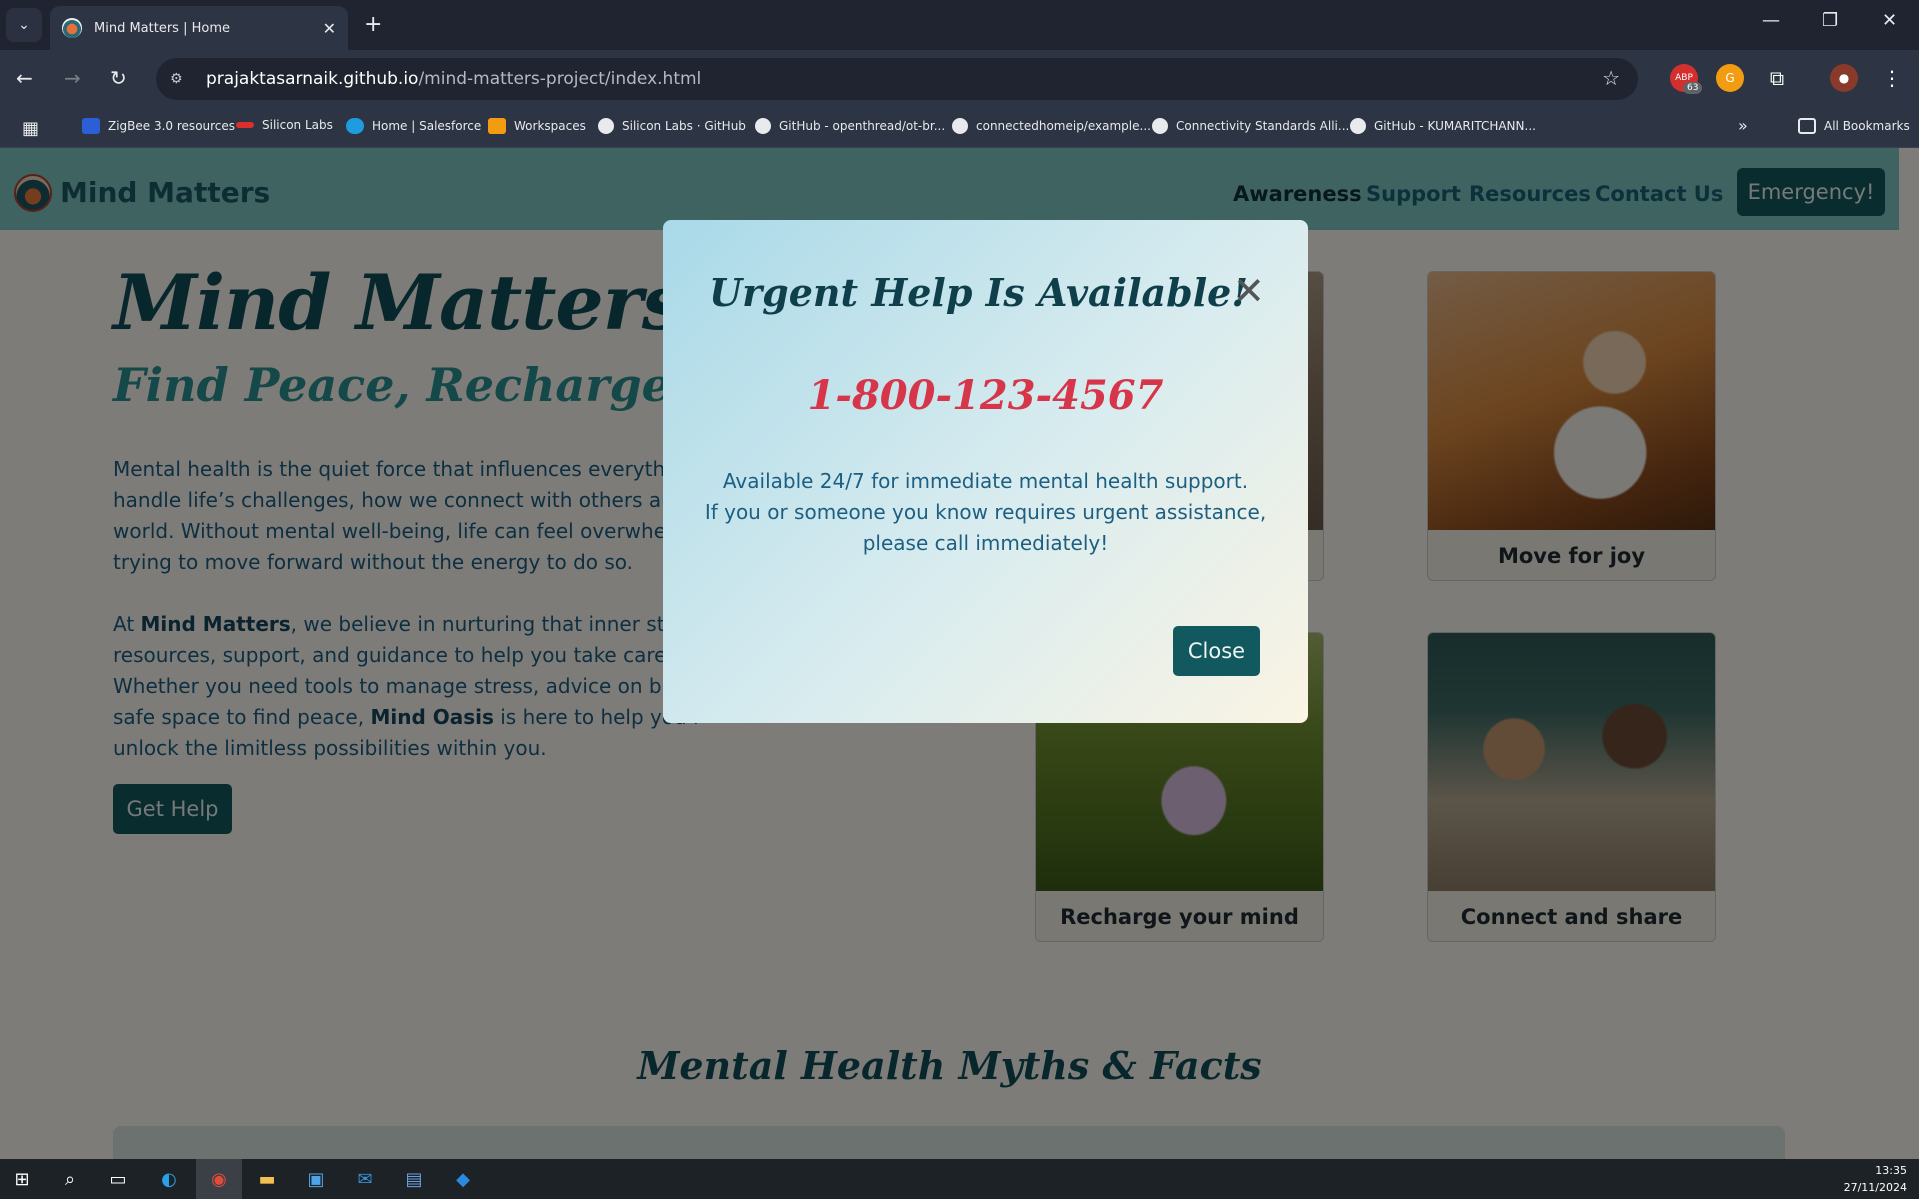  Describe the element at coordinates (1730, 78) in the screenshot. I see `grammar-extension-icon: G` at that location.